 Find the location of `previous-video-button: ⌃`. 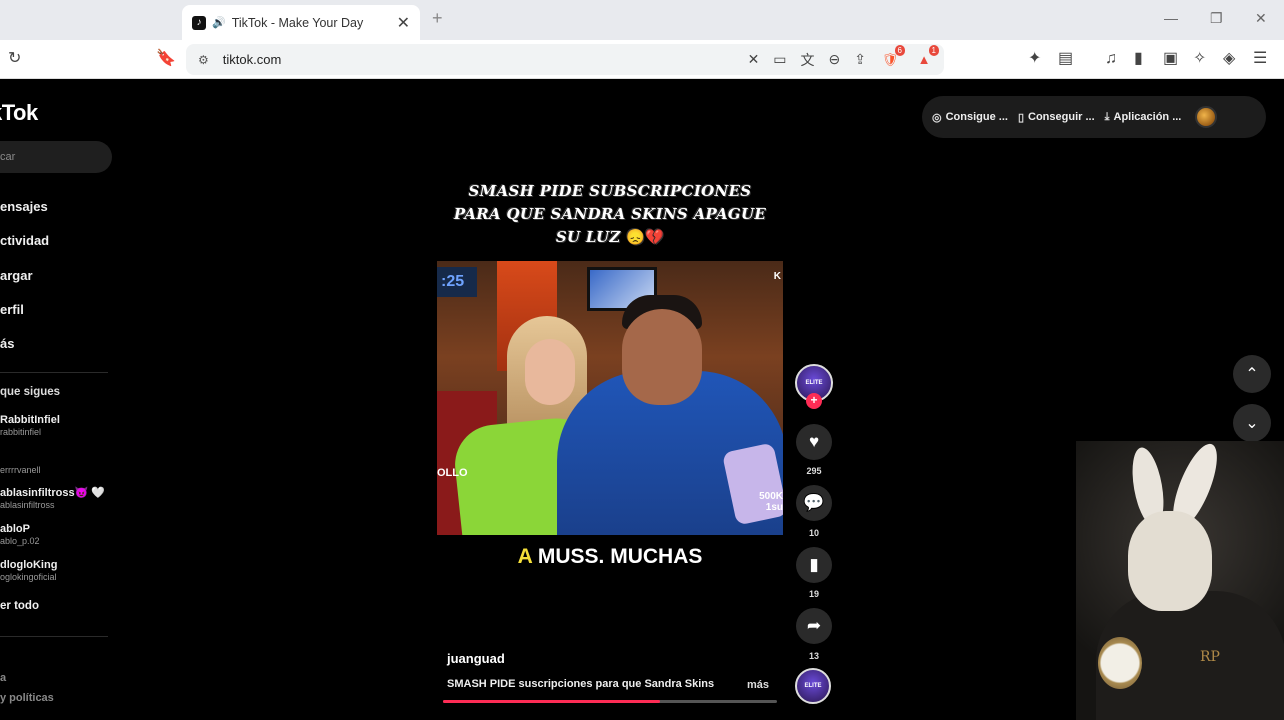

previous-video-button: ⌃ is located at coordinates (1252, 374).